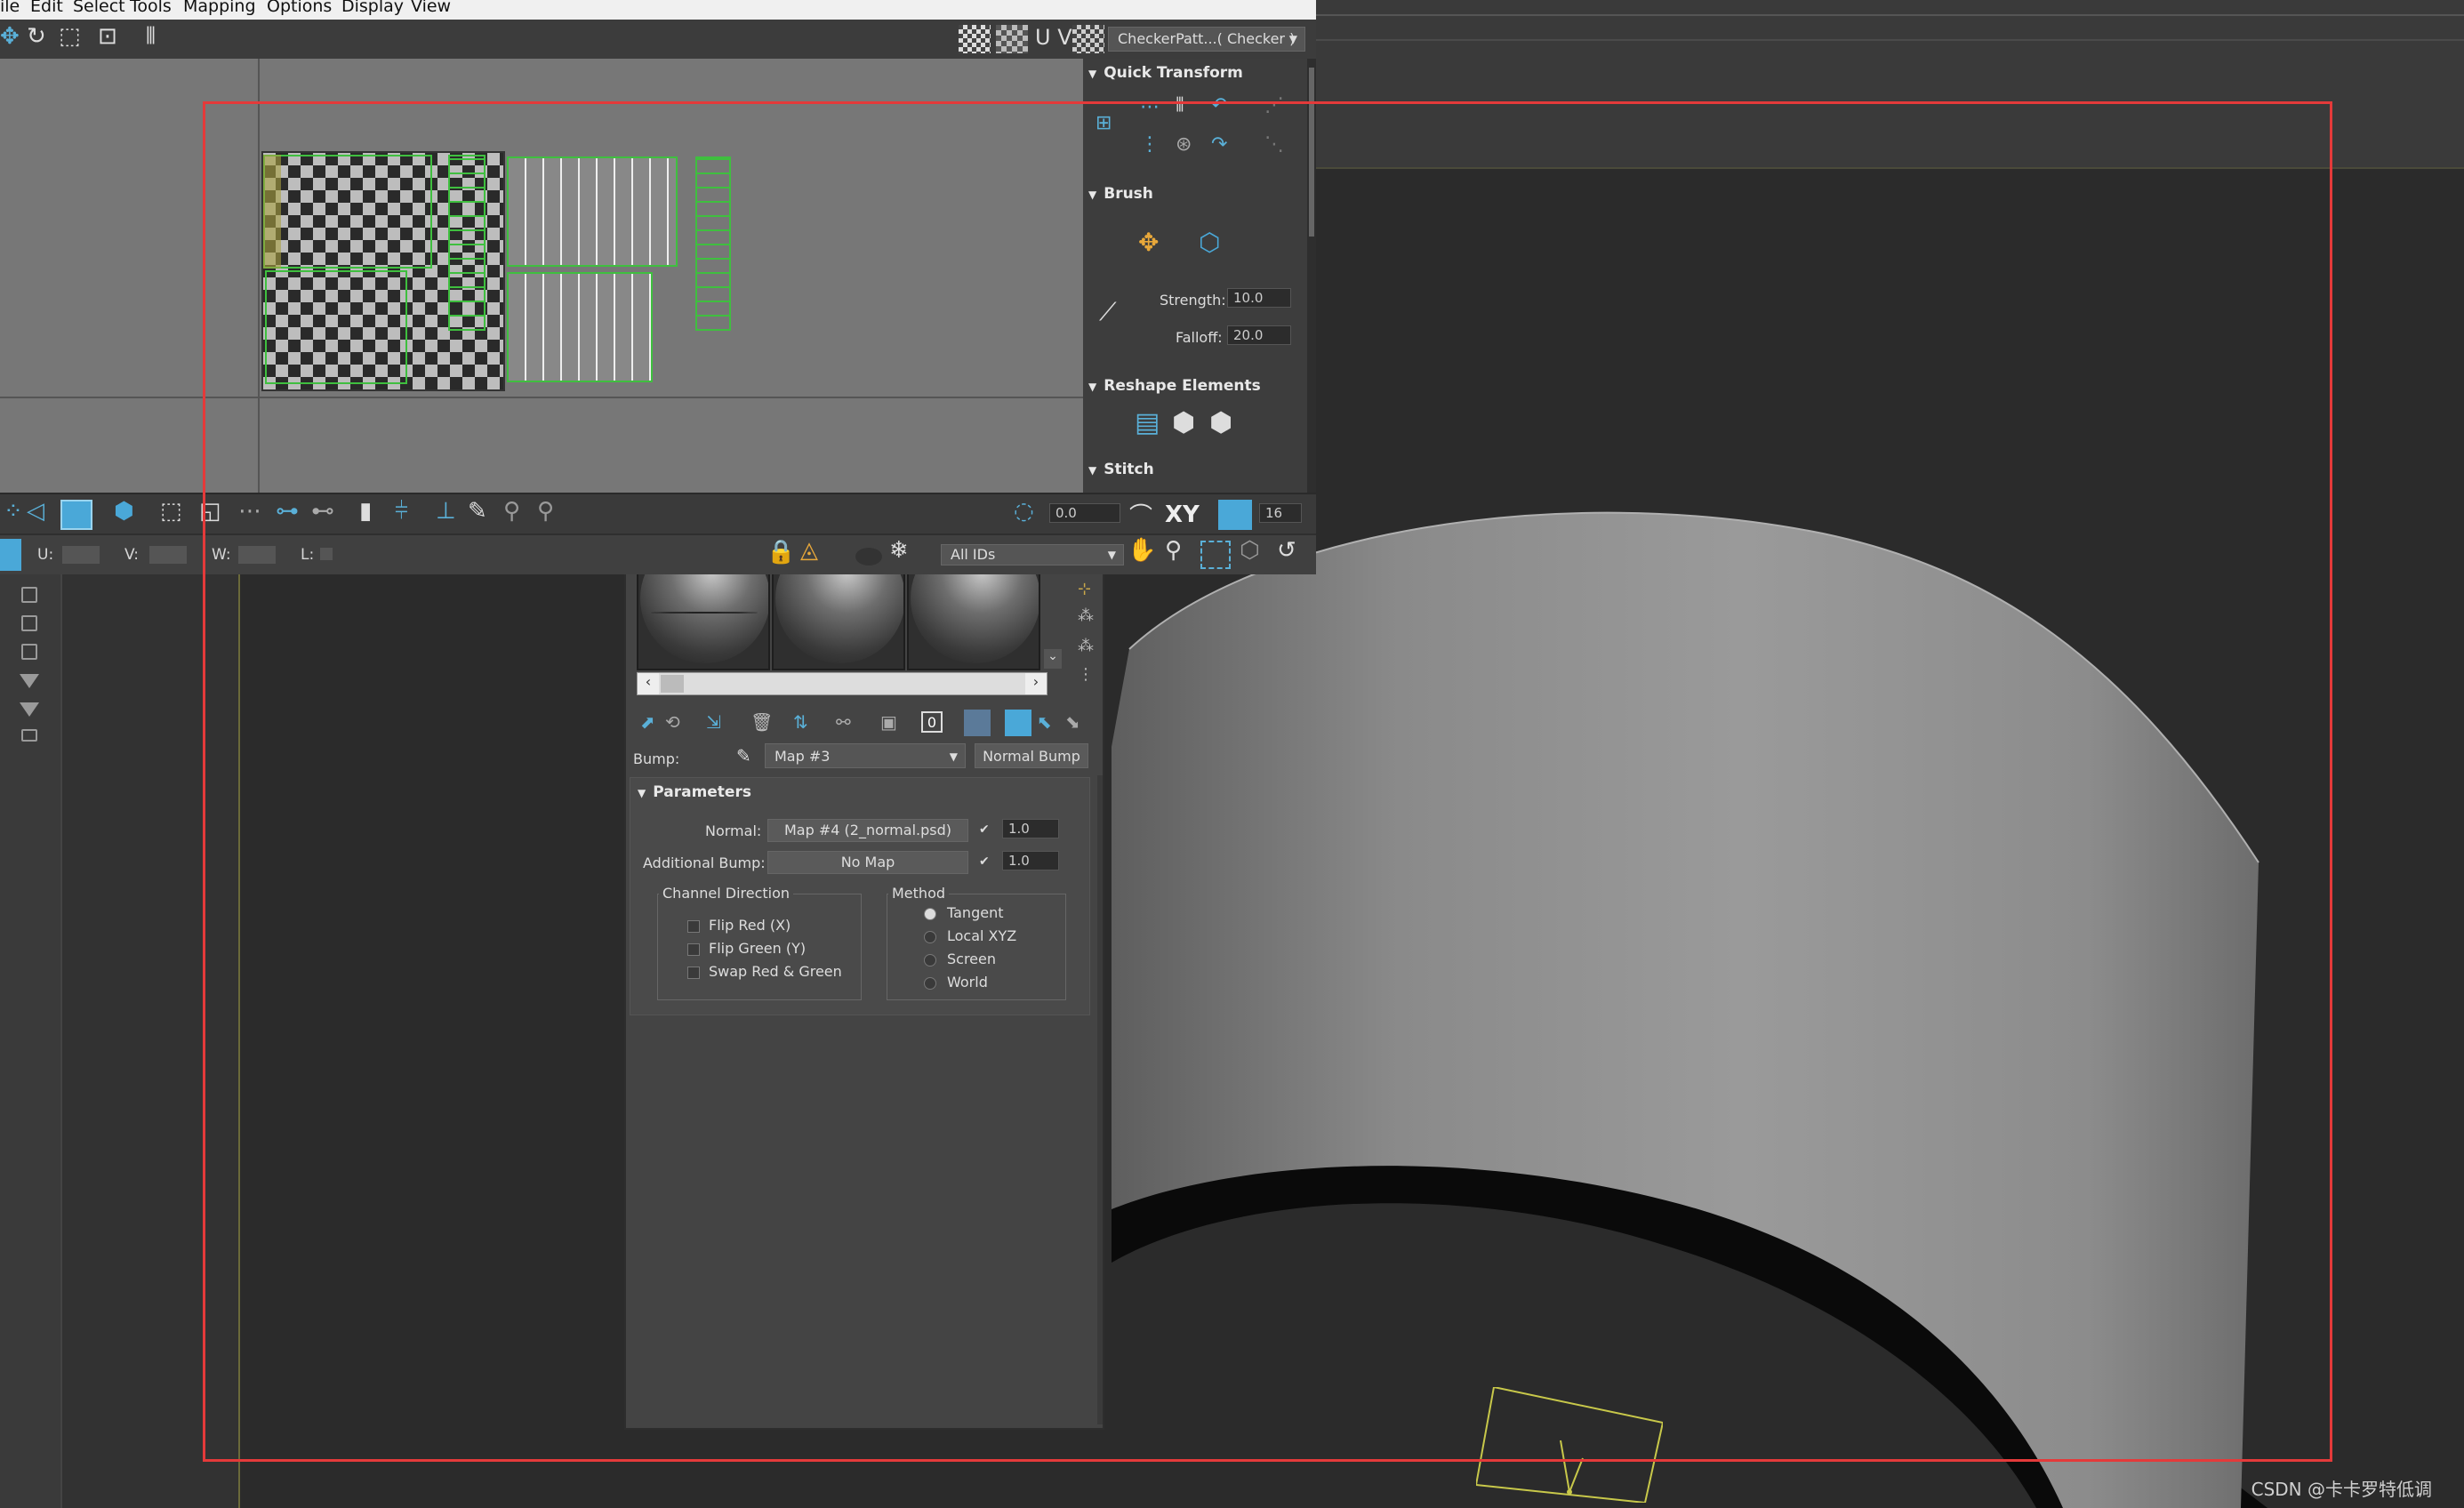  What do you see at coordinates (1012, 39) in the screenshot?
I see `show-map-icon` at bounding box center [1012, 39].